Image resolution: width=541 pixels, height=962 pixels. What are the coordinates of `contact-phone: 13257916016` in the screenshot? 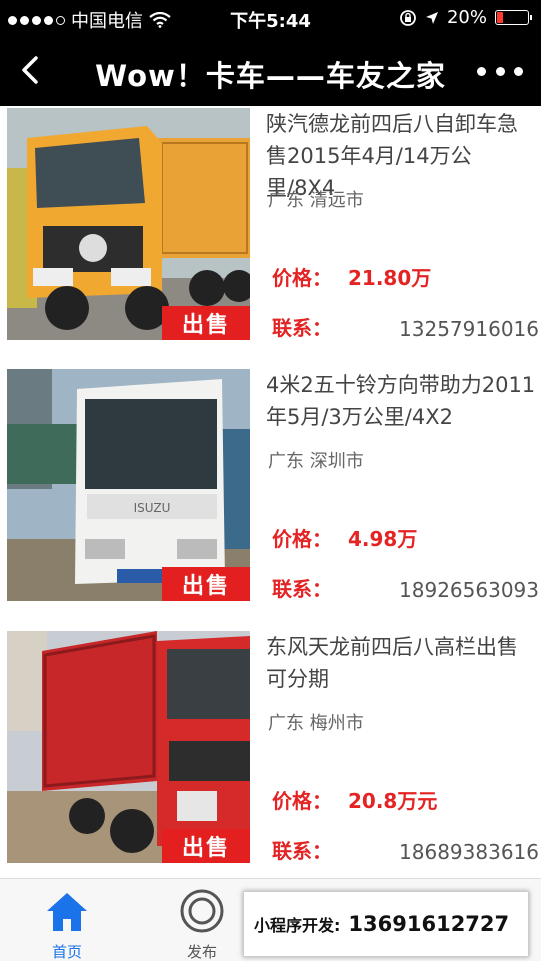 It's located at (469, 329).